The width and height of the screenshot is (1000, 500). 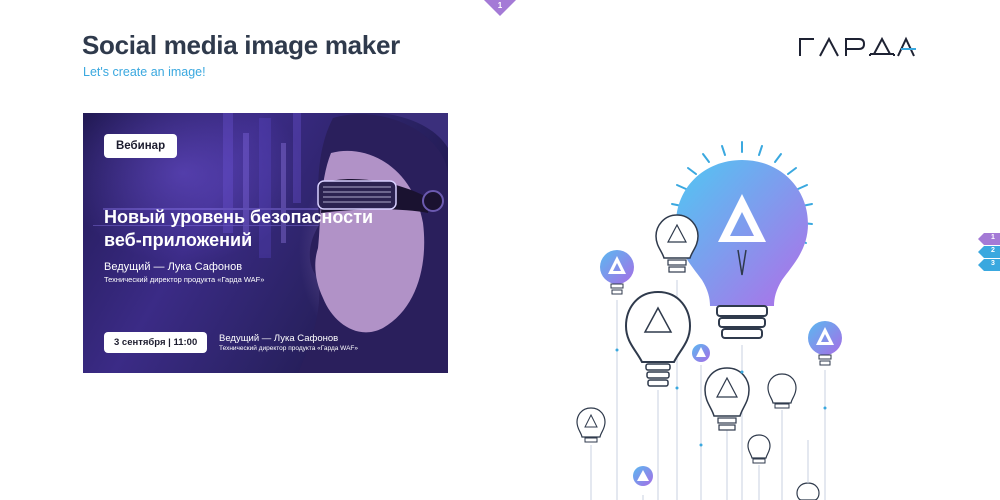 I want to click on footer-host-name: Ведущий — Лука Сафонов, so click(x=279, y=338).